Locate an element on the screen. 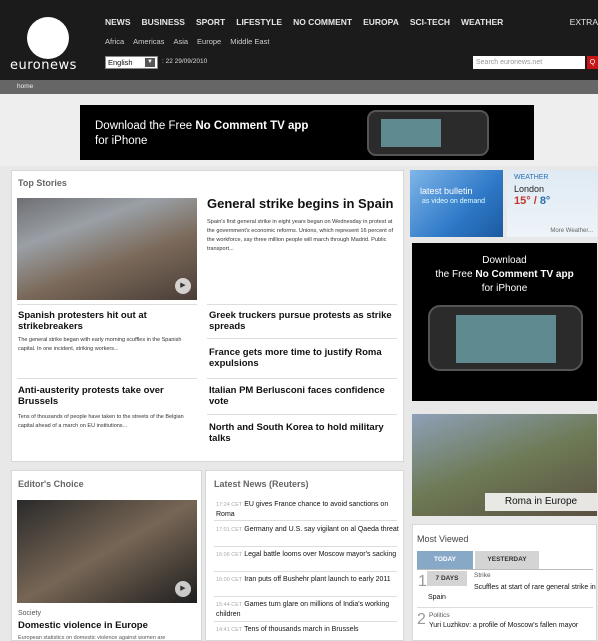 This screenshot has height=641, width=598. main-headline: General strike begins in Spain is located at coordinates (302, 203).